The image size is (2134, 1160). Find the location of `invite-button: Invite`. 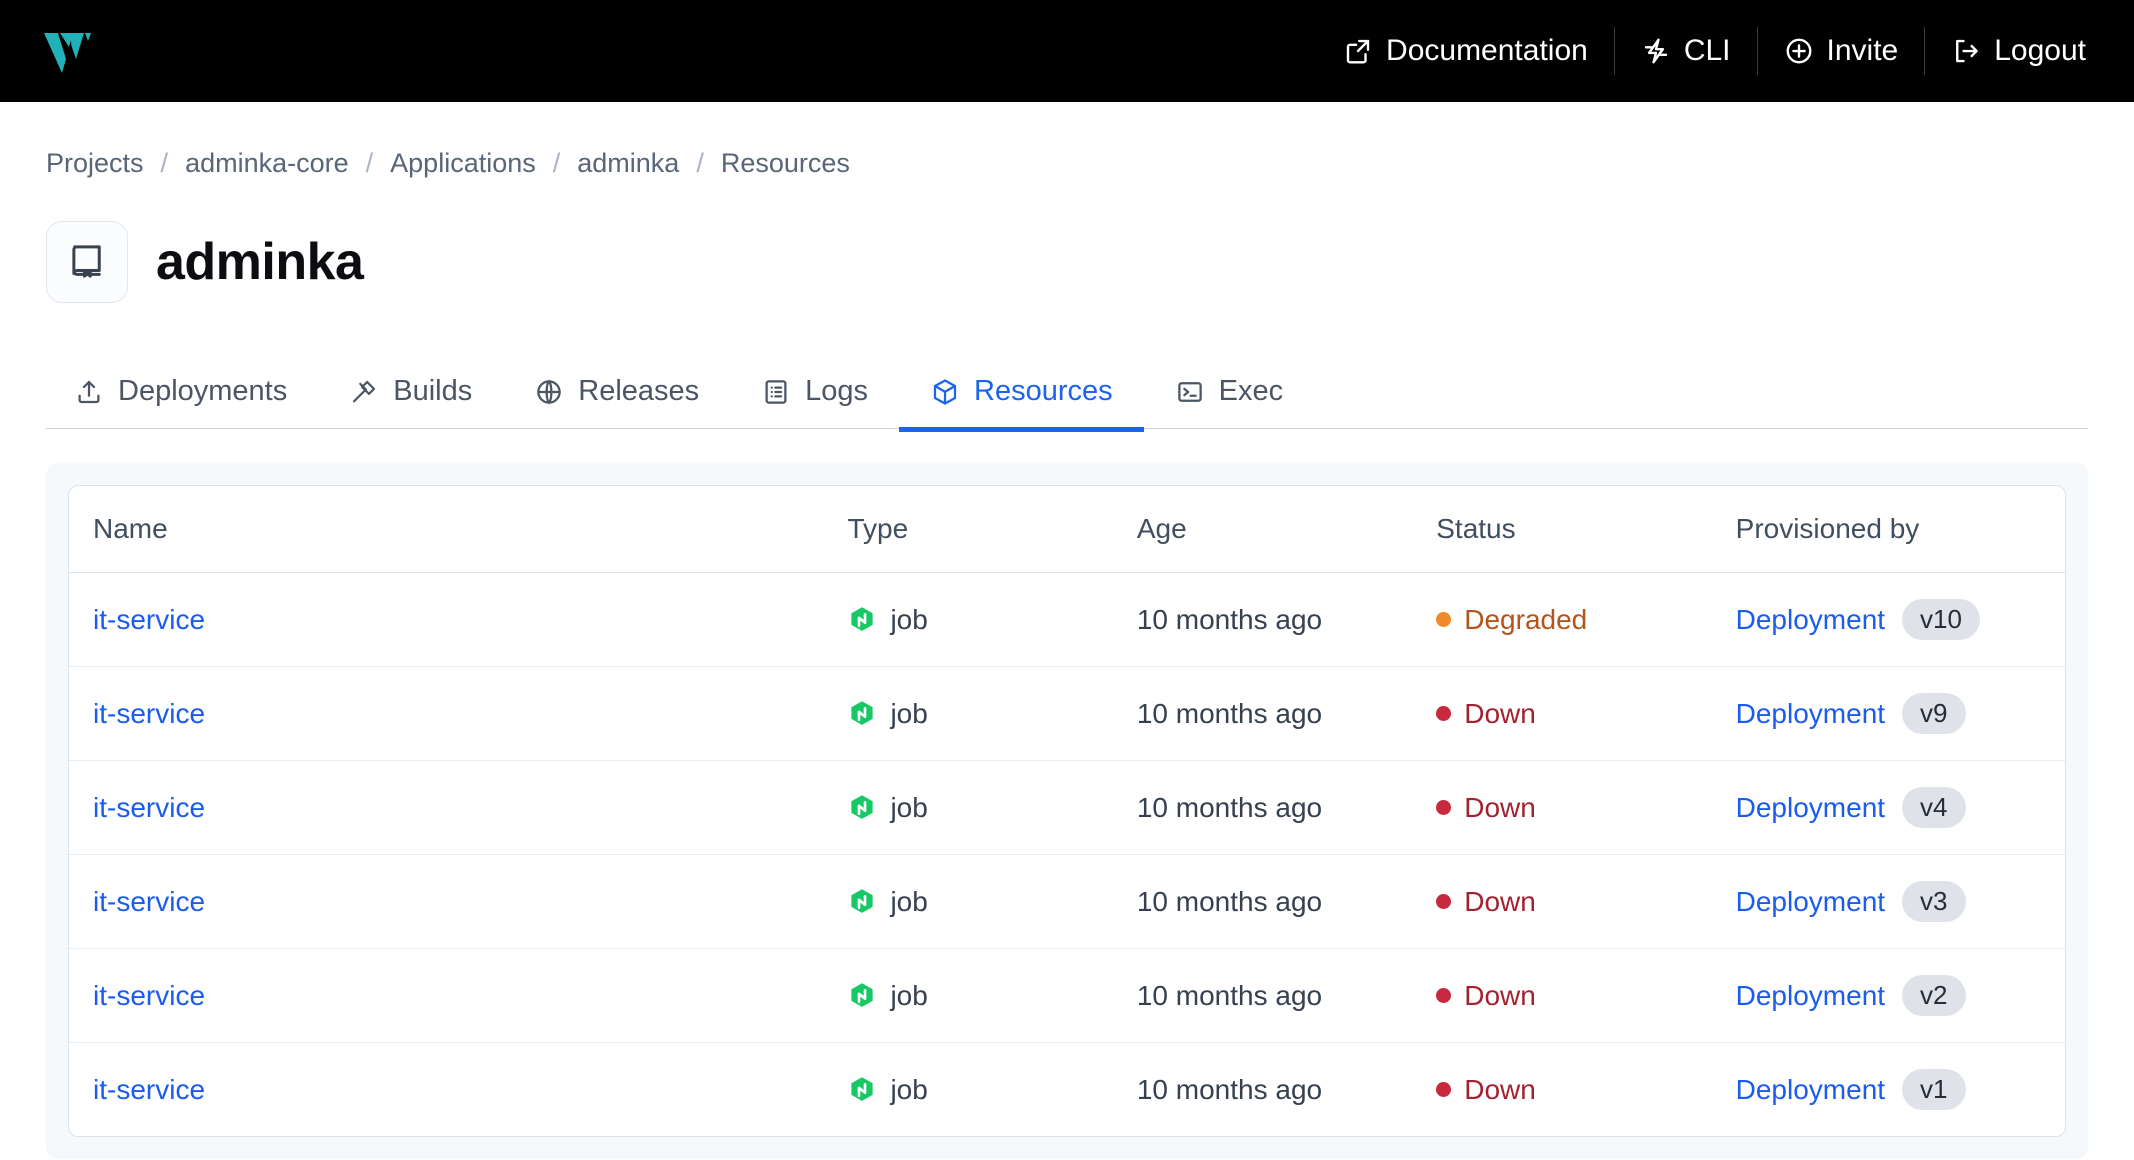

invite-button: Invite is located at coordinates (1841, 51).